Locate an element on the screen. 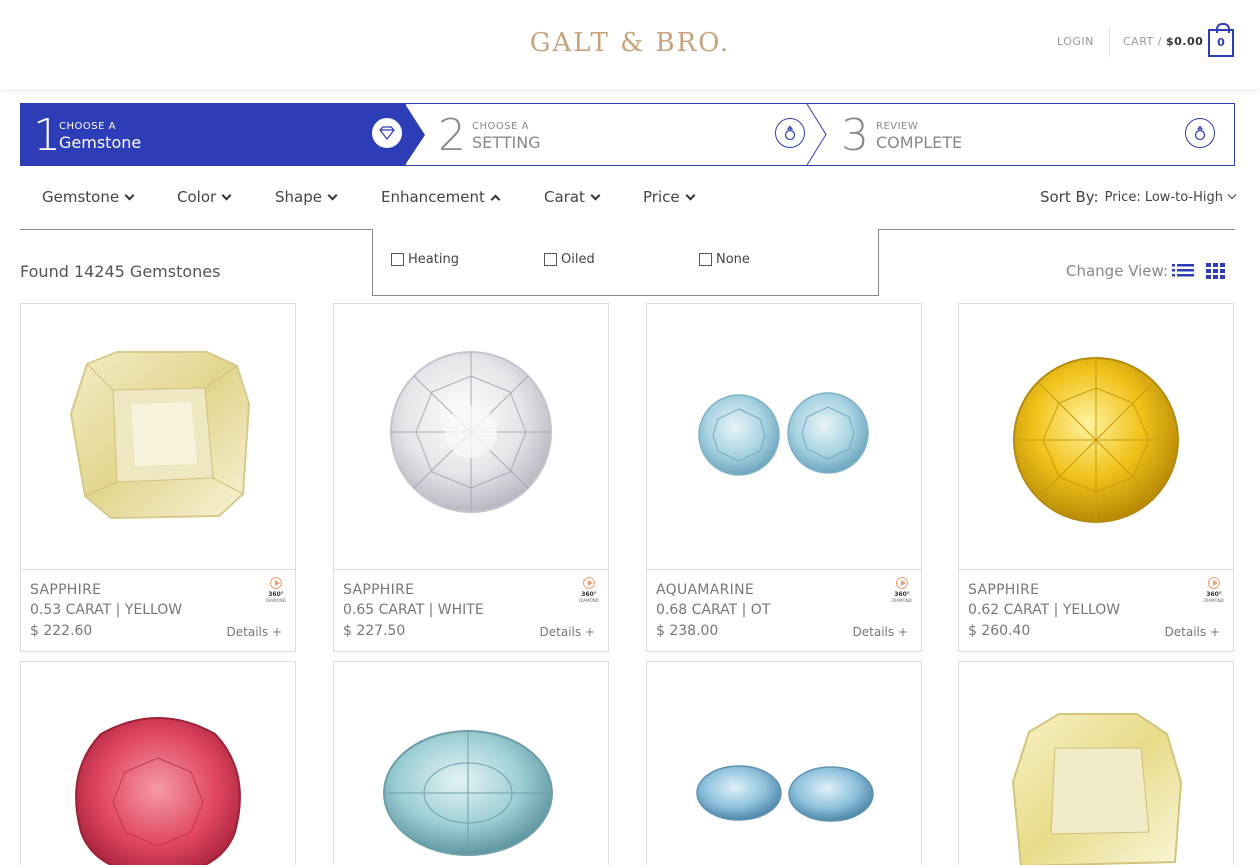 Image resolution: width=1260 pixels, height=865 pixels. gem-type: AQUAMARINE is located at coordinates (705, 590).